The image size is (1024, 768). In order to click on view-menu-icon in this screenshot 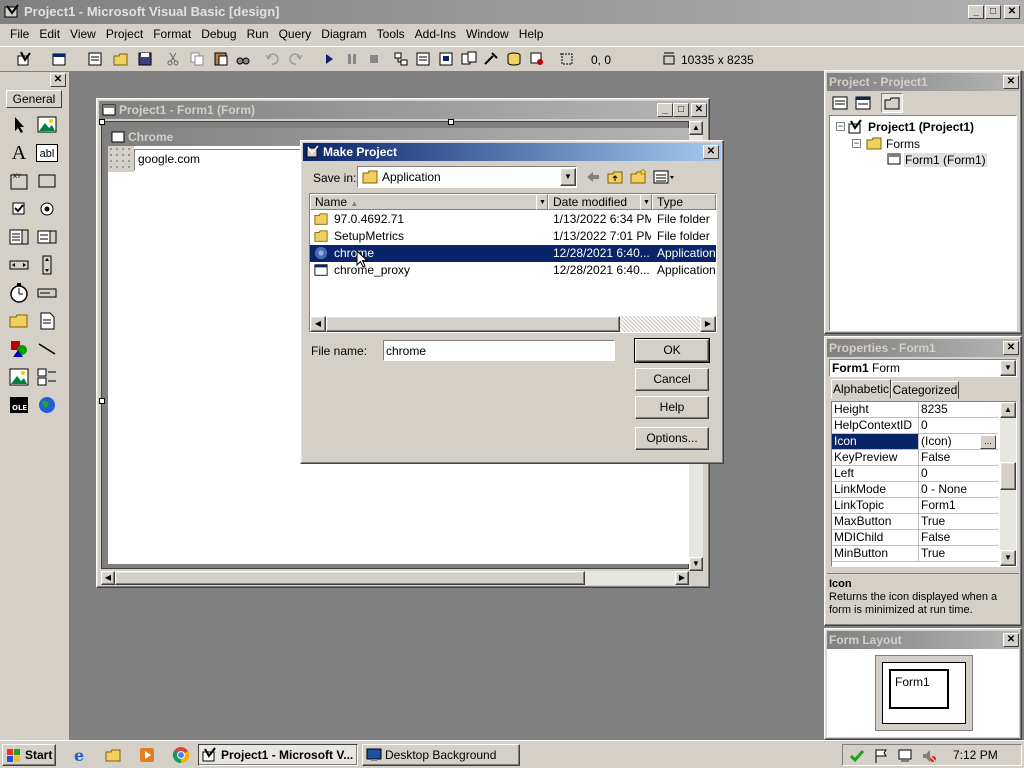, I will do `click(664, 177)`.